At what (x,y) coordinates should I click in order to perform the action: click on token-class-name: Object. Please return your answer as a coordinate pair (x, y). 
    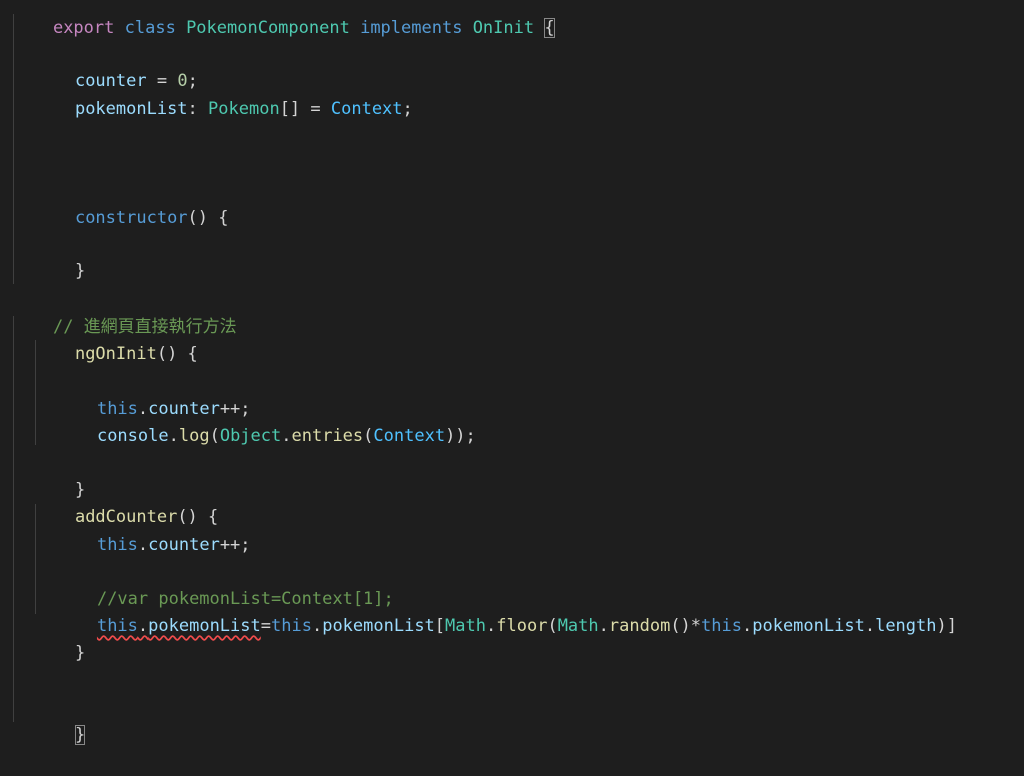
    Looking at the image, I should click on (250, 436).